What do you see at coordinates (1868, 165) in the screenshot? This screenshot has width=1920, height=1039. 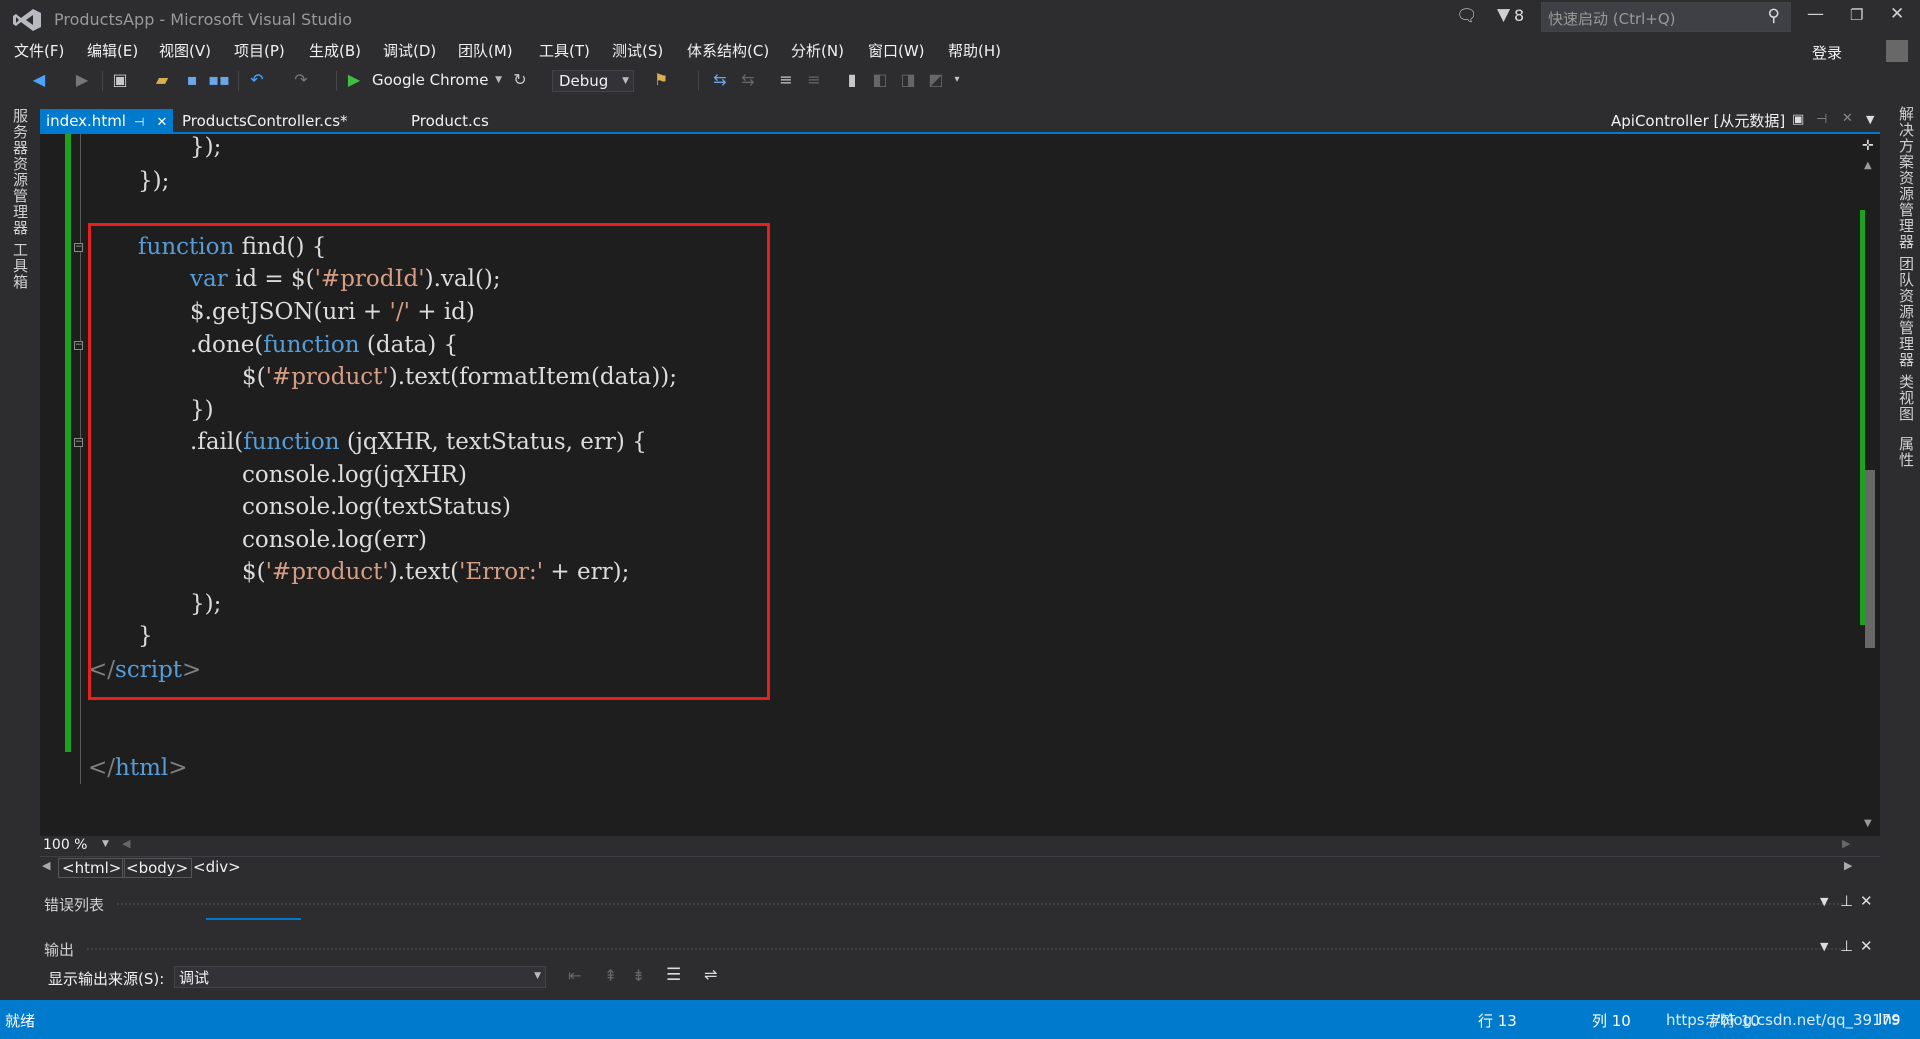 I see `scroll-up-icon: ▲` at bounding box center [1868, 165].